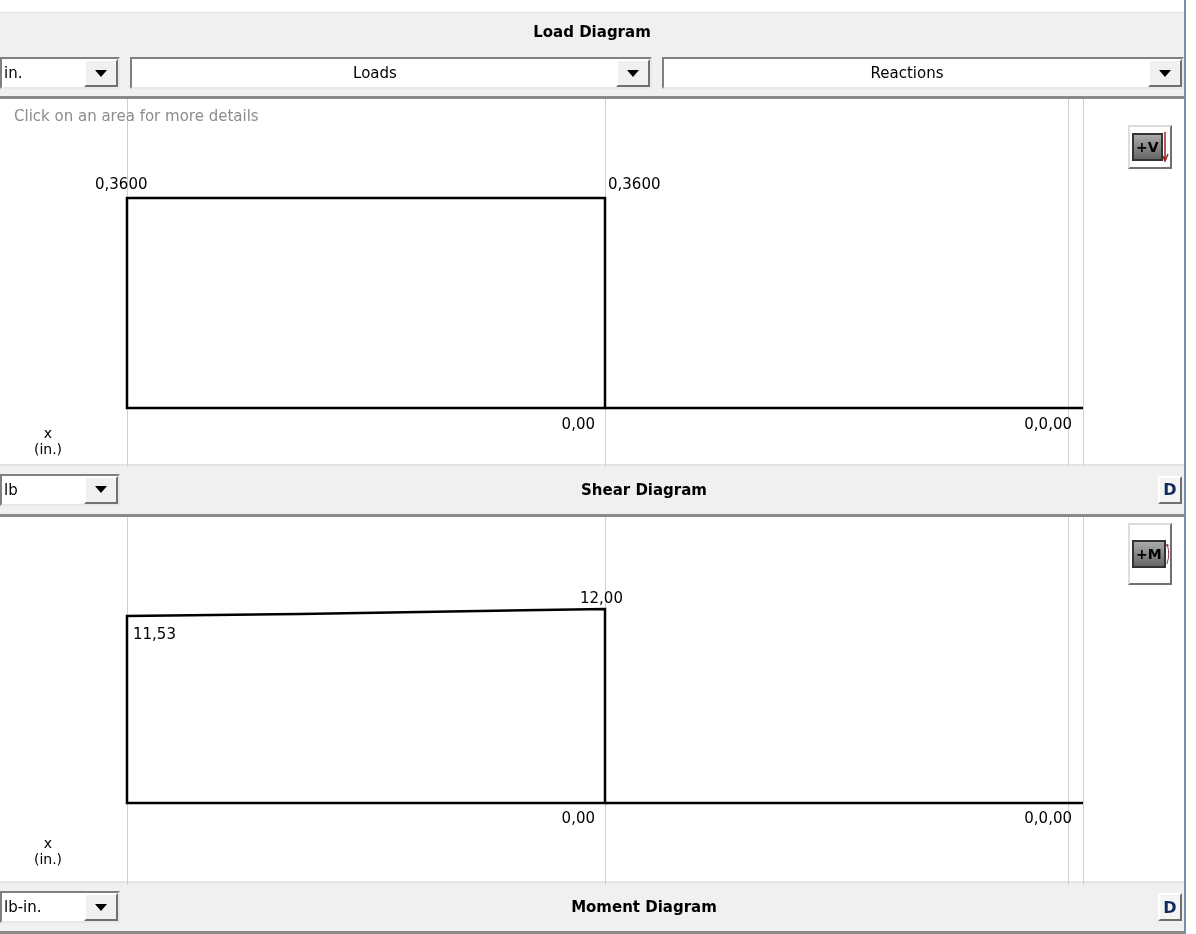 This screenshot has height=934, width=1196. Describe the element at coordinates (60, 907) in the screenshot. I see `unit-dropdown: lb-in.` at that location.